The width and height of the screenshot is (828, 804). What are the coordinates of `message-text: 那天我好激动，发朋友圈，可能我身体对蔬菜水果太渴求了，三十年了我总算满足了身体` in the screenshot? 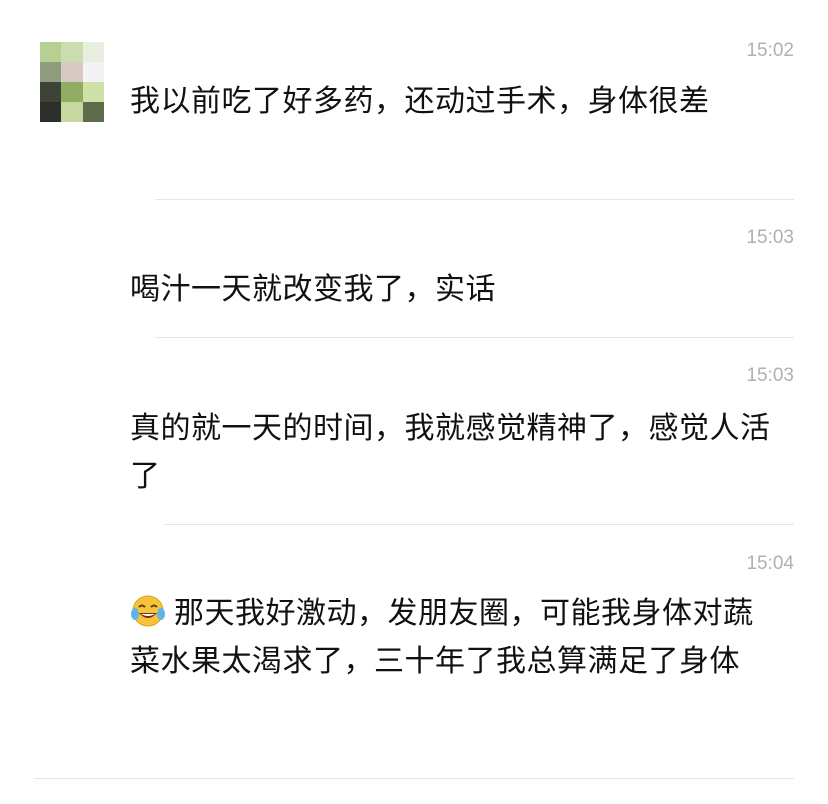 It's located at (442, 637).